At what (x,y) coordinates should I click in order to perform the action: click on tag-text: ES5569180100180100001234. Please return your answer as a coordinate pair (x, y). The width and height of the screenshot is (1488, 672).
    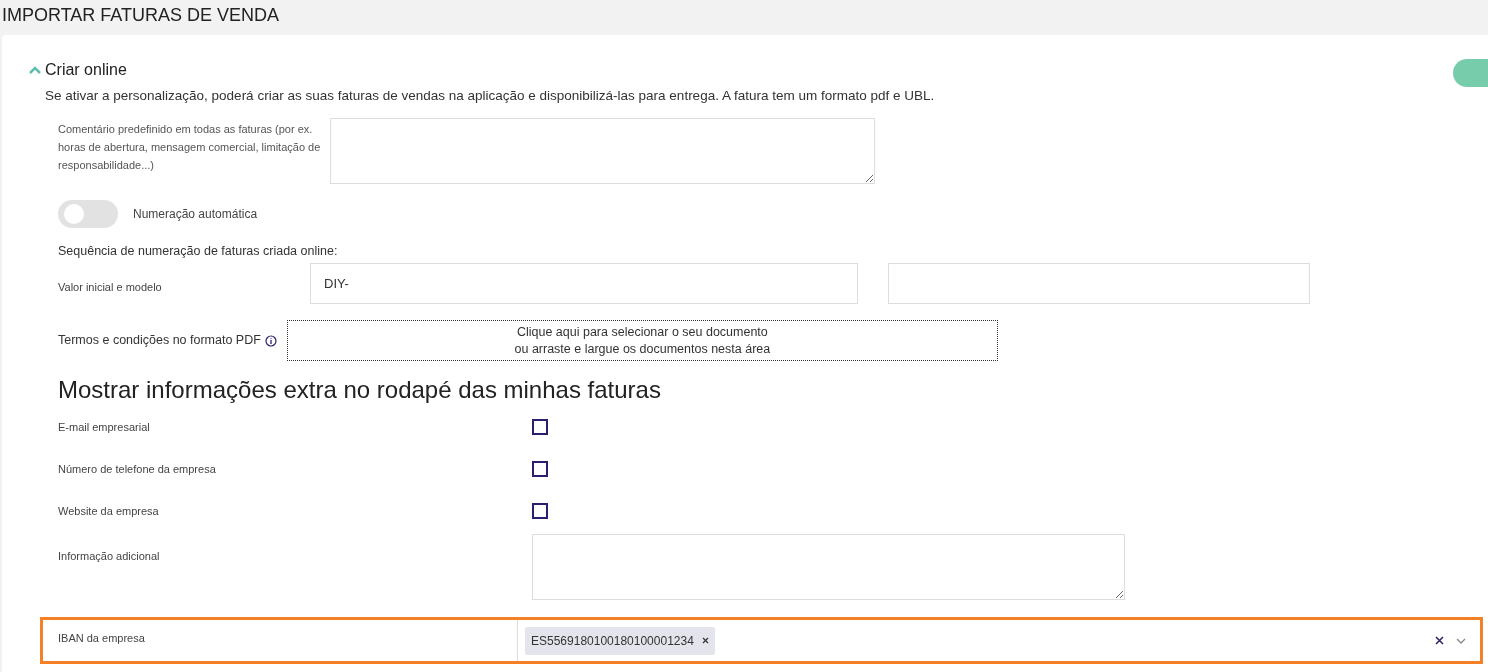
    Looking at the image, I should click on (612, 641).